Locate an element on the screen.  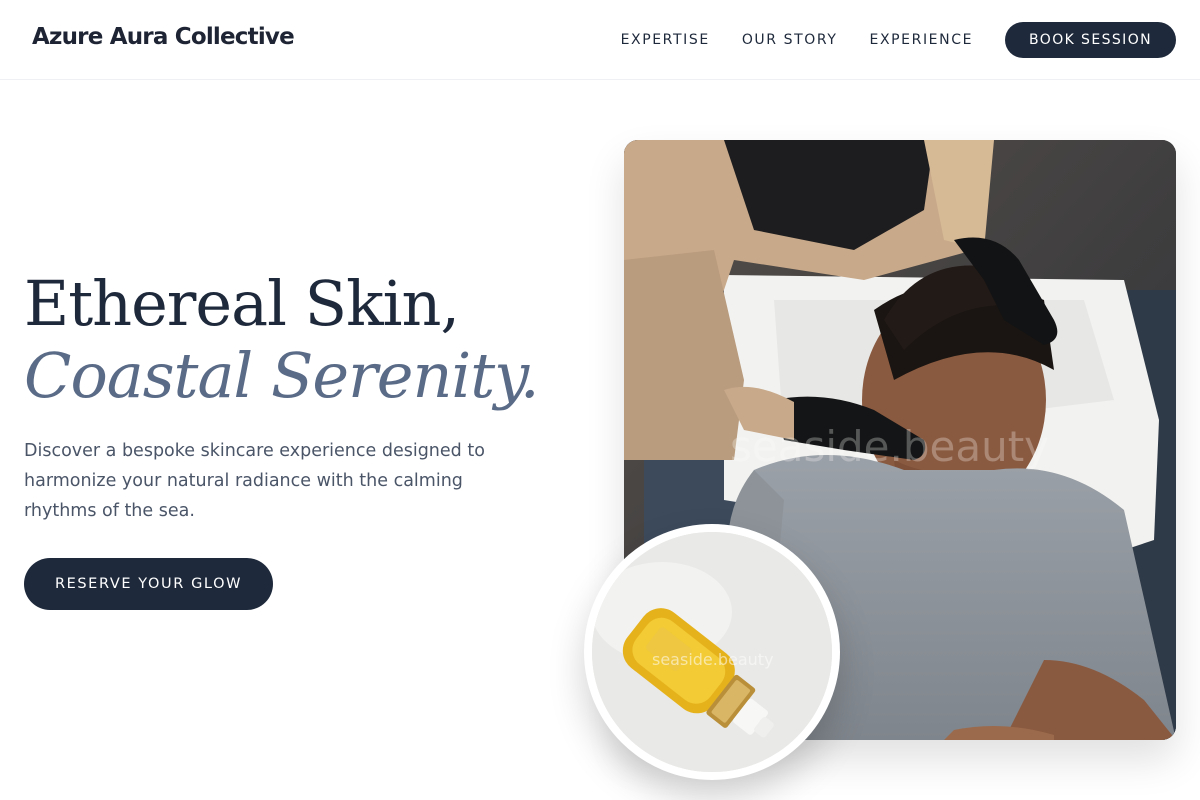
brand-logo: Azure Aura Collective is located at coordinates (163, 37).